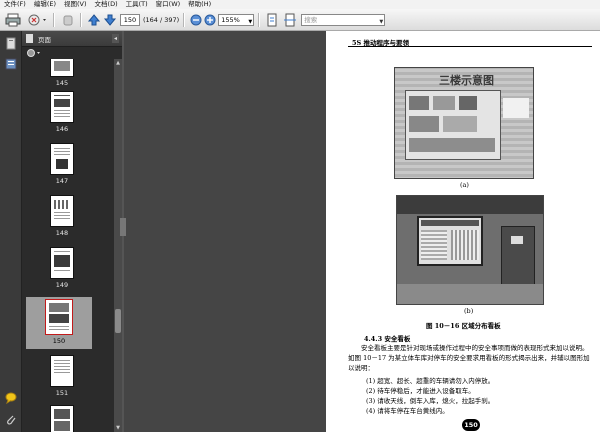 The image size is (600, 432). What do you see at coordinates (407, 411) in the screenshot?
I see `list-item: (4) 请将车停在车台黄线内。` at bounding box center [407, 411].